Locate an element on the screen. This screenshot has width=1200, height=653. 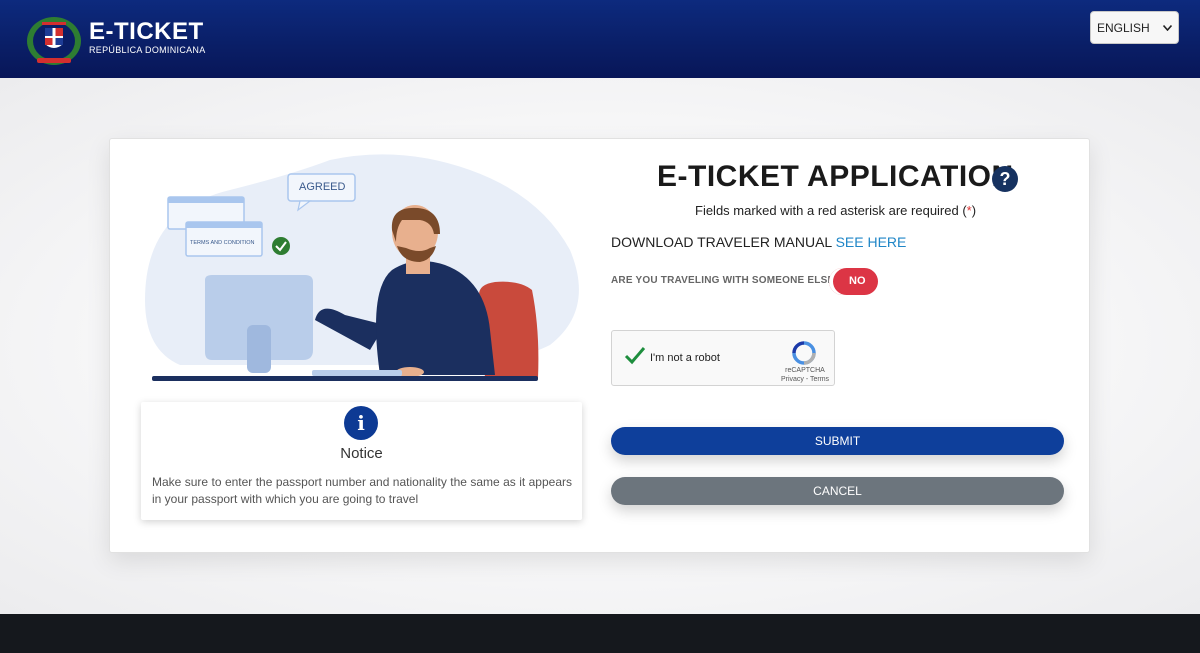
language-value: ENGLISH is located at coordinates (1123, 27).